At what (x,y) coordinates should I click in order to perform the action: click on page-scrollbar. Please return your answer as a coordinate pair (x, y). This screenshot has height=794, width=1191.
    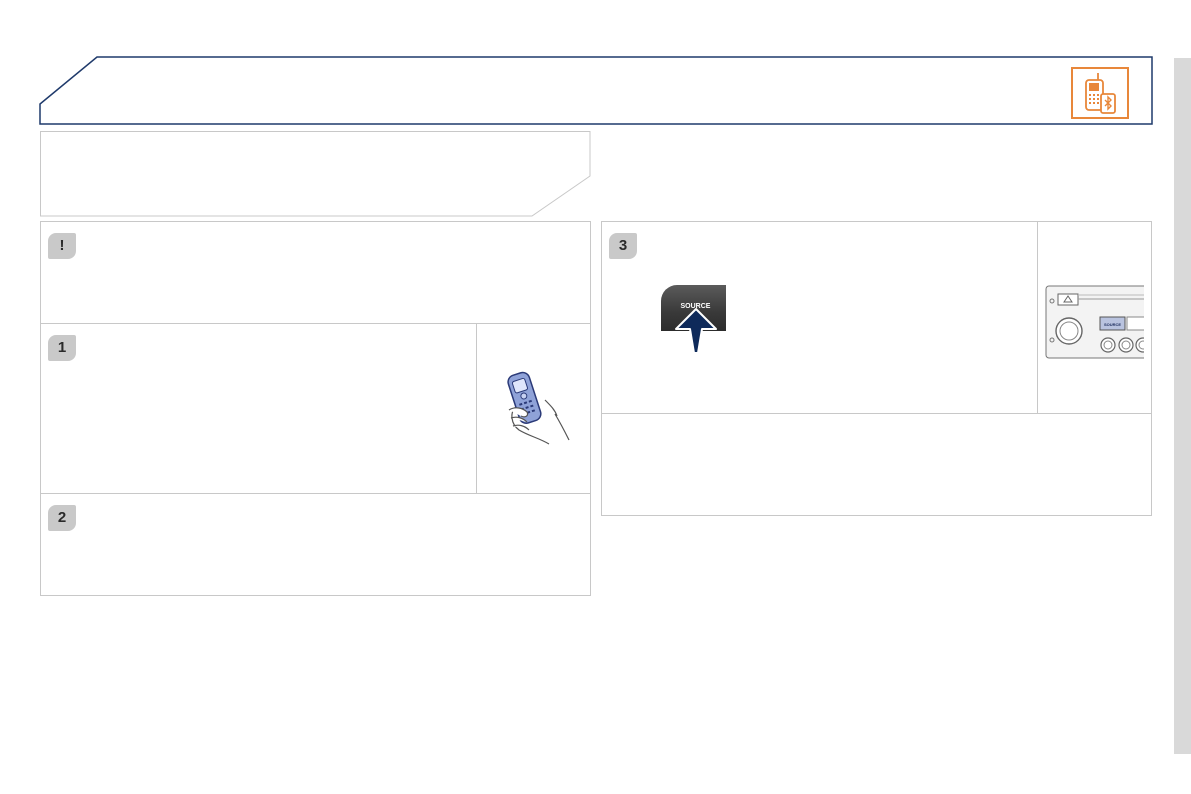
    Looking at the image, I should click on (1182, 406).